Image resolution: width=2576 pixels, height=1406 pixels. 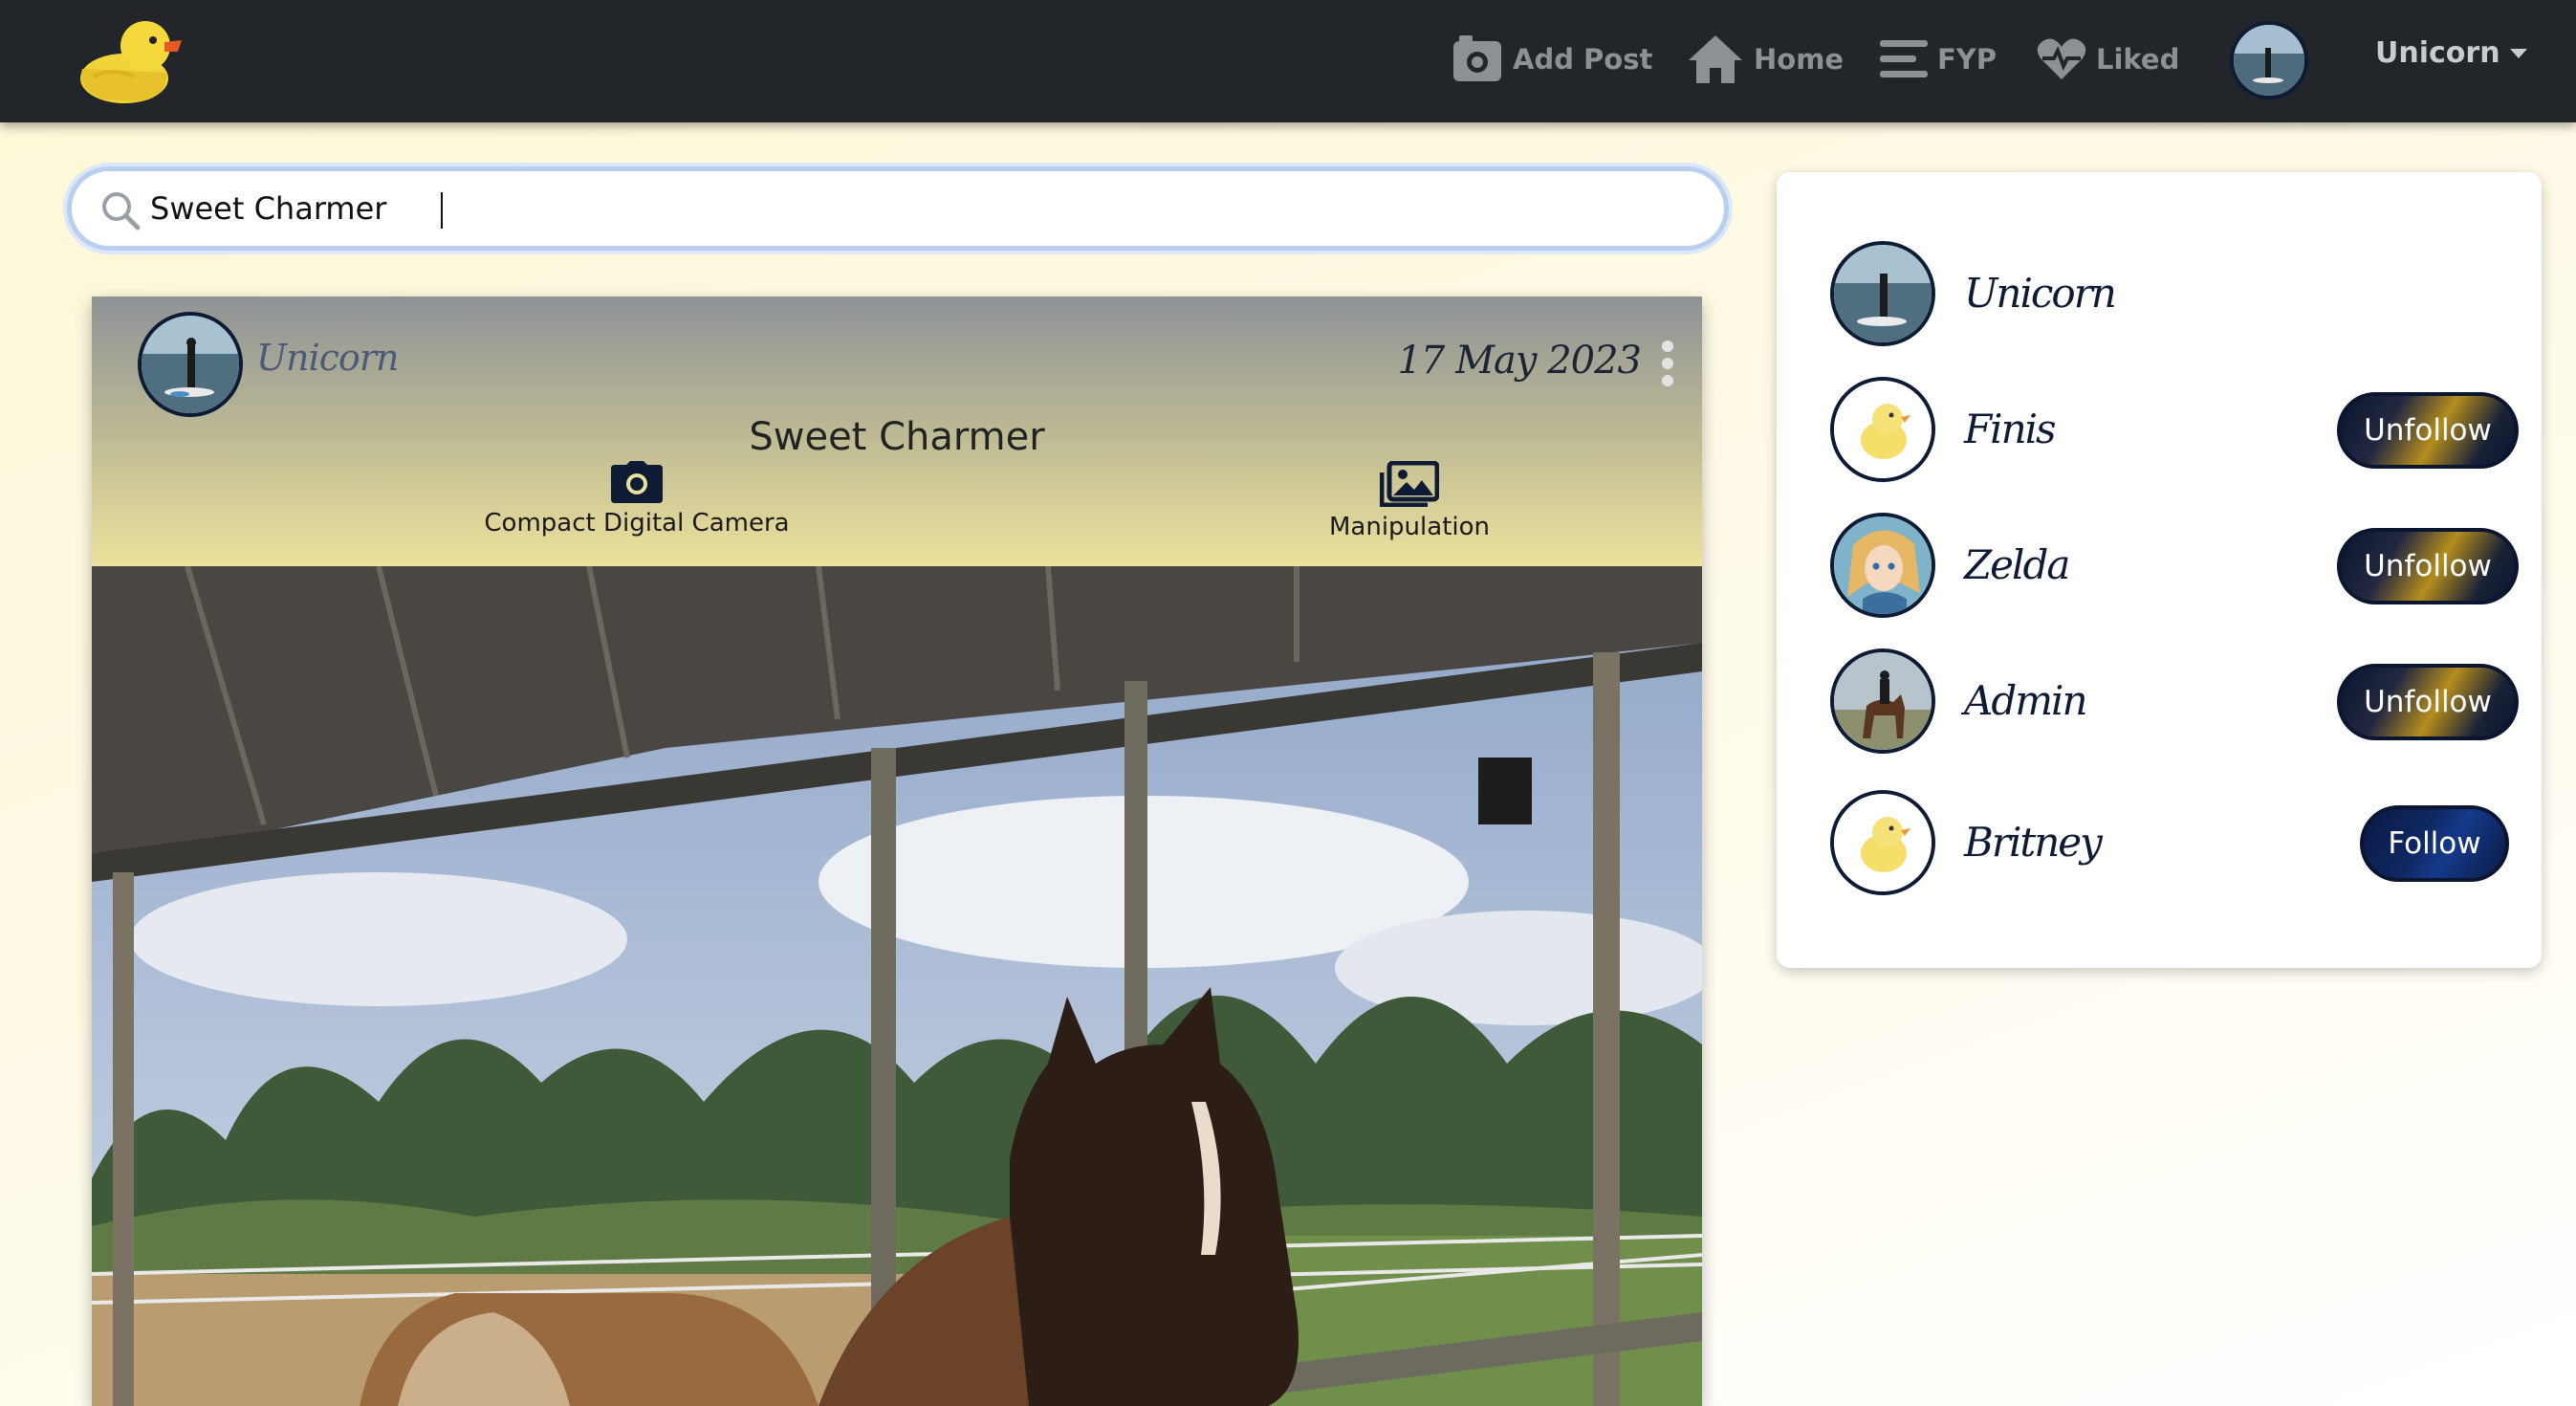 I want to click on search-input, so click(x=924, y=208).